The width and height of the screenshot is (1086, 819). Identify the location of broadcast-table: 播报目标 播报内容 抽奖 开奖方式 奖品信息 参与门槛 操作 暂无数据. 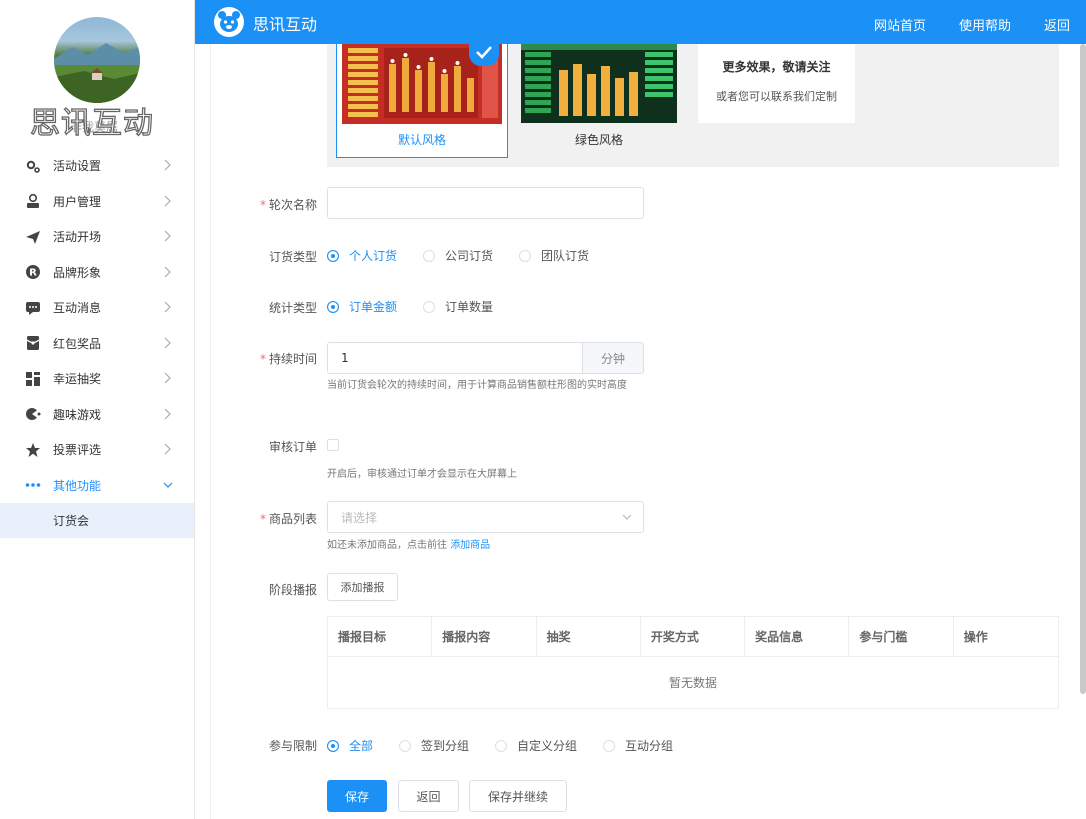
(693, 662).